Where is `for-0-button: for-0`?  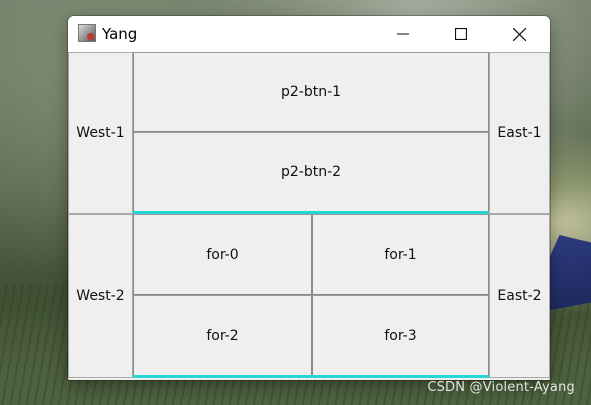
for-0-button: for-0 is located at coordinates (222, 254).